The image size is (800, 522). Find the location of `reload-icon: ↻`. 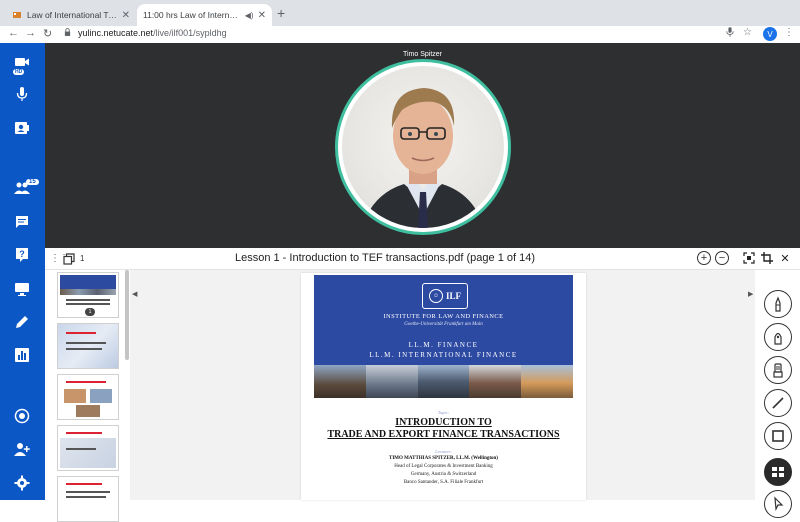

reload-icon: ↻ is located at coordinates (47, 33).